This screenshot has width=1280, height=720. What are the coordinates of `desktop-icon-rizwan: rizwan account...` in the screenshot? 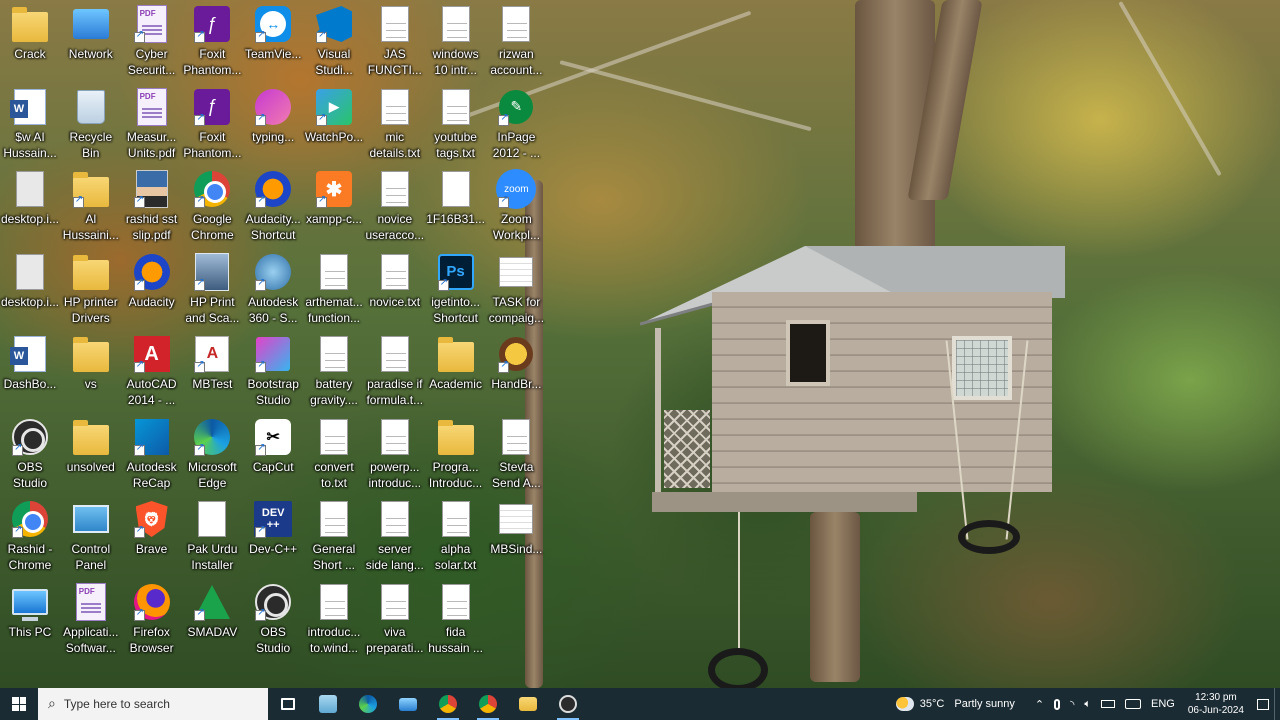 It's located at (516, 44).